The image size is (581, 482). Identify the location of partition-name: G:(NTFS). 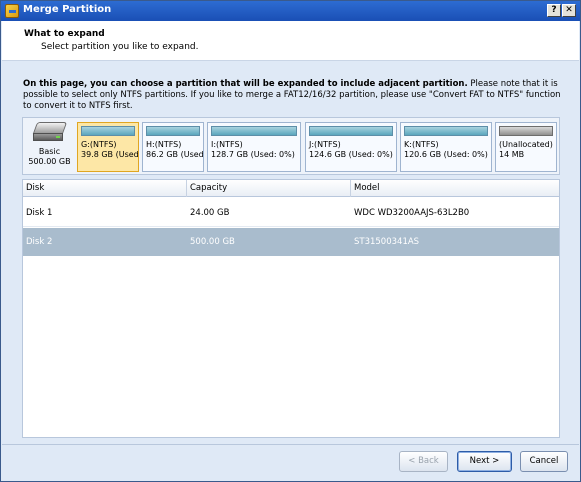
(99, 144).